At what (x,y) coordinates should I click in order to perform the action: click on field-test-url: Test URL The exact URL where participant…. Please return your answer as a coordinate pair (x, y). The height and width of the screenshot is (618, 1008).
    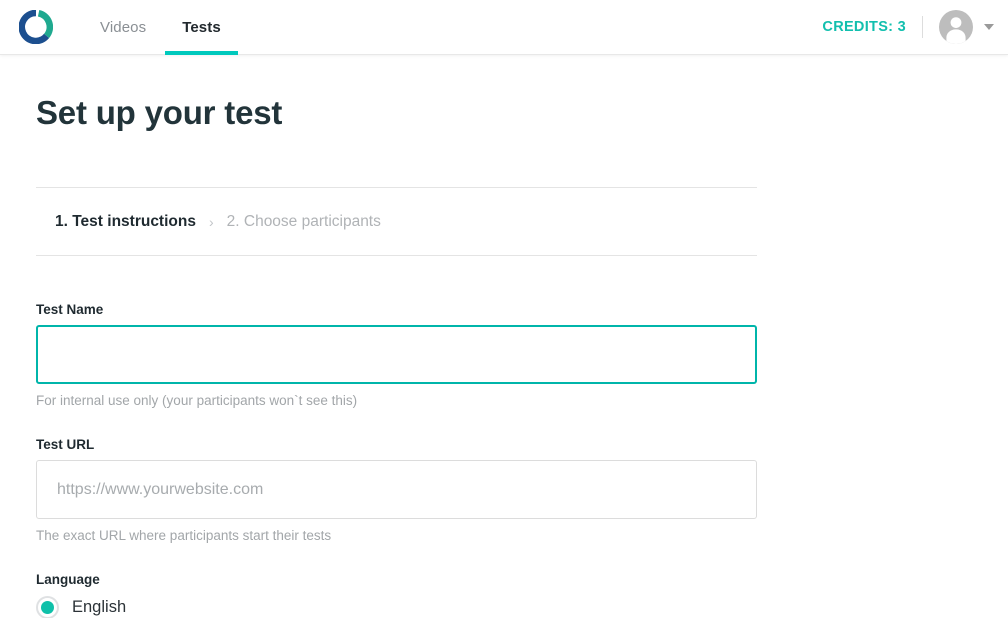
    Looking at the image, I should click on (396, 490).